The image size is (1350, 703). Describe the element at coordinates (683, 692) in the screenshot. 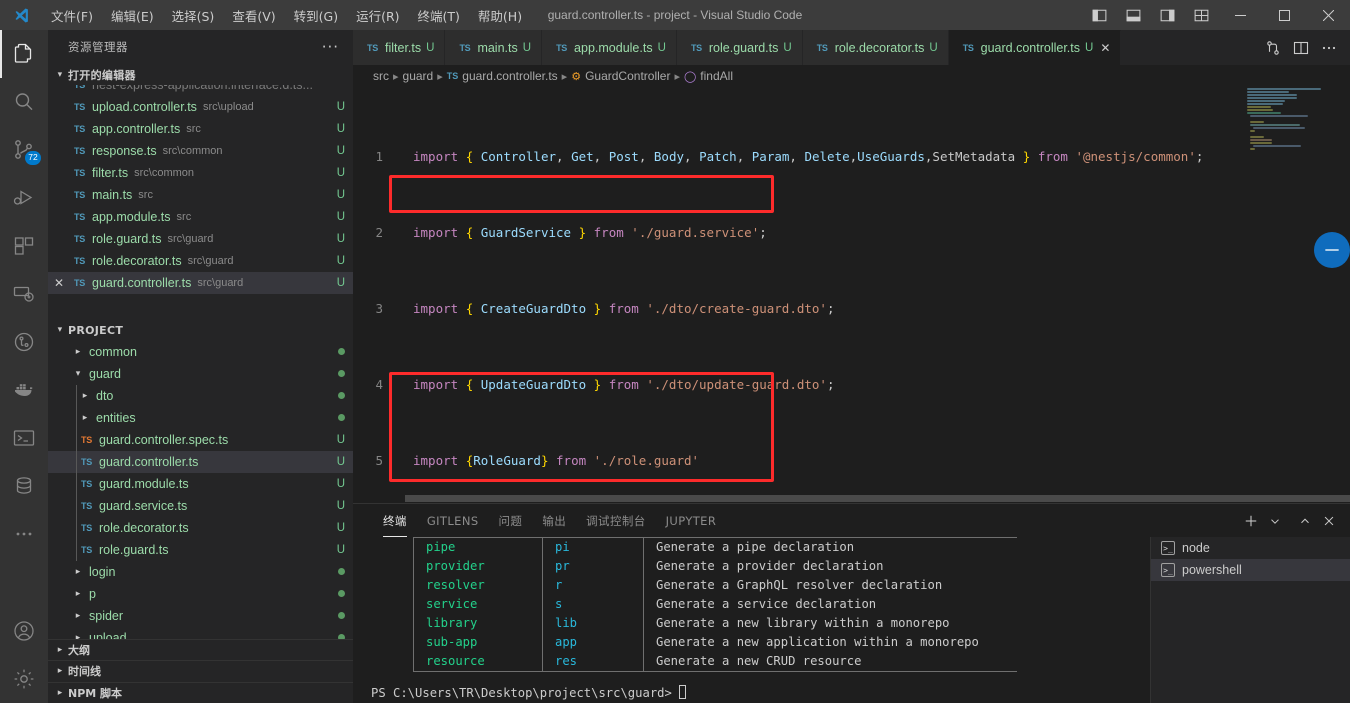

I see `terminal-cursor` at that location.